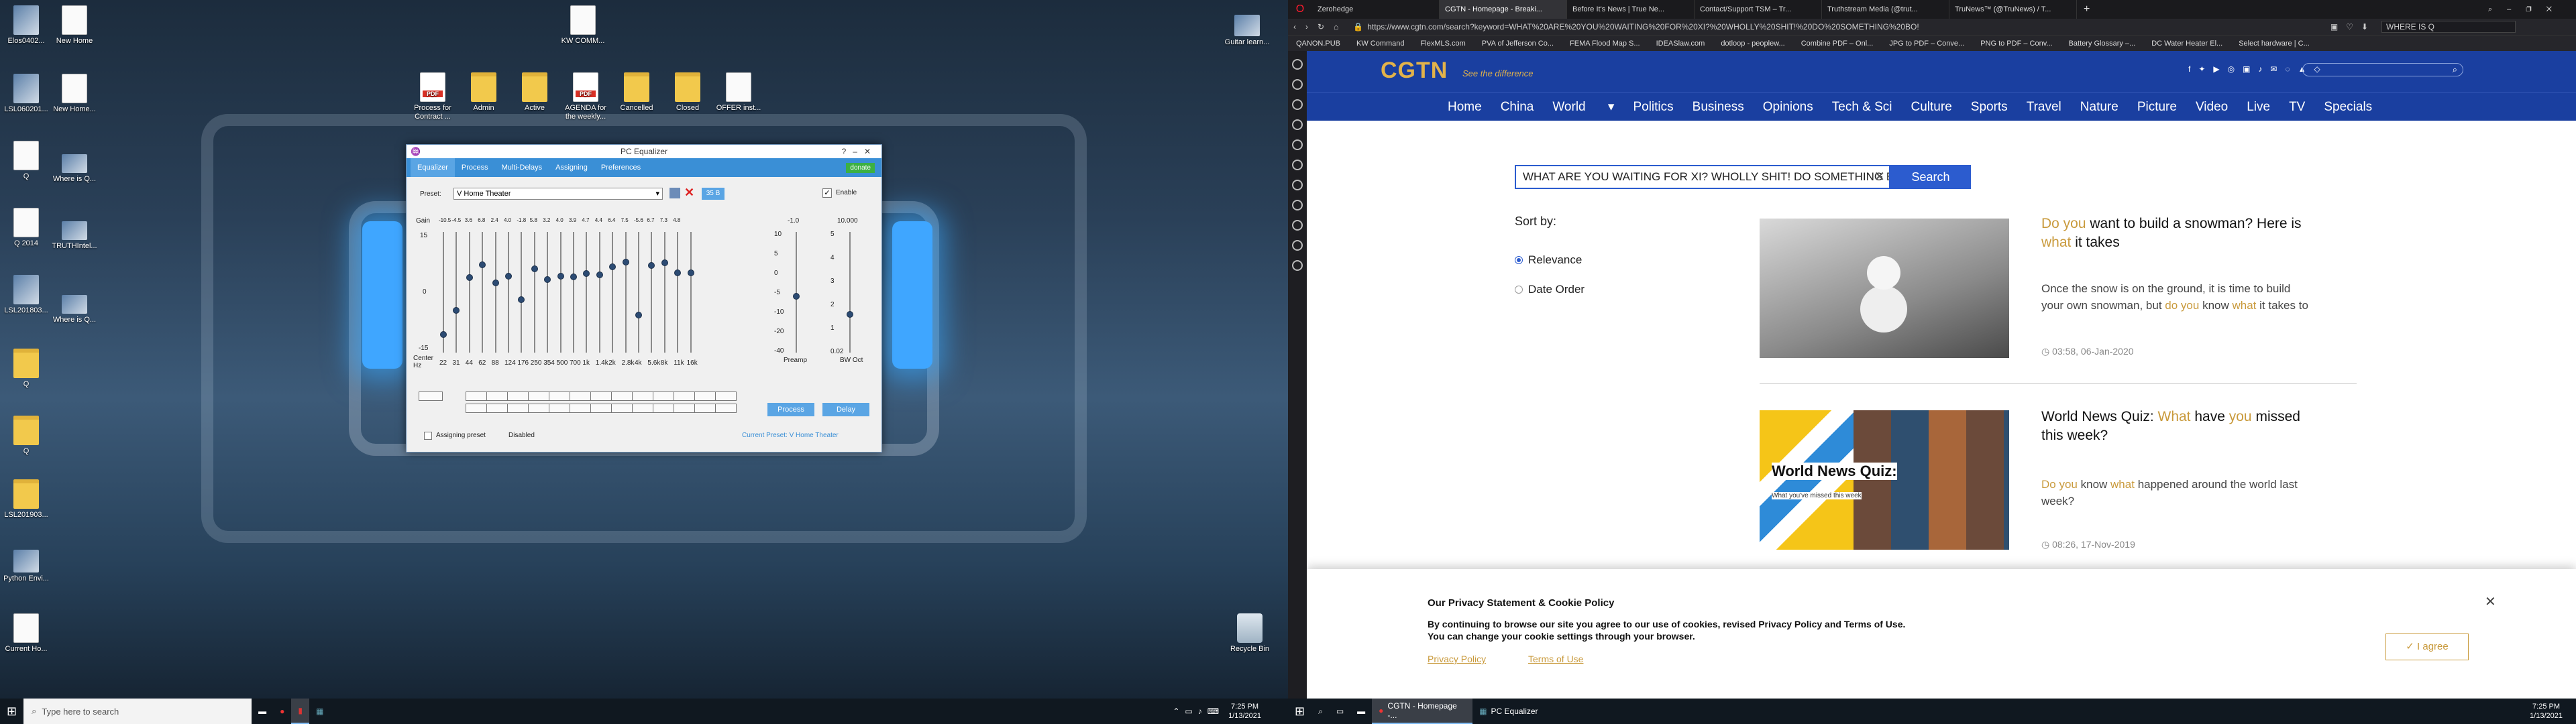 The image size is (2576, 724). What do you see at coordinates (687, 92) in the screenshot?
I see `desktop-icon: Closed` at bounding box center [687, 92].